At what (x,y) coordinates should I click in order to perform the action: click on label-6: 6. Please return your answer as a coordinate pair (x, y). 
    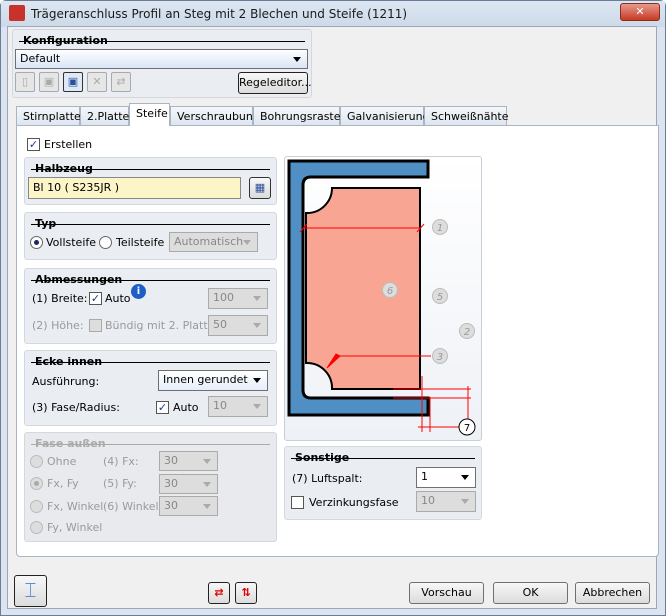
    Looking at the image, I should click on (390, 291).